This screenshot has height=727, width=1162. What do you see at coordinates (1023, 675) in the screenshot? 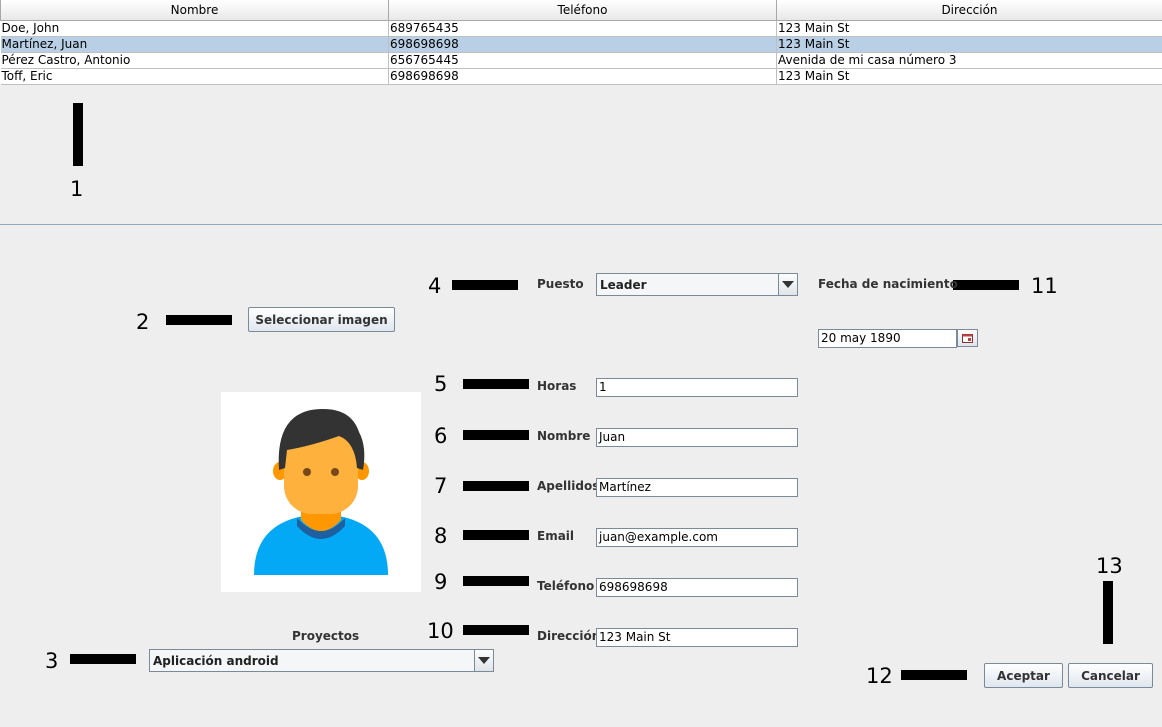
I see `accept-button: Aceptar` at bounding box center [1023, 675].